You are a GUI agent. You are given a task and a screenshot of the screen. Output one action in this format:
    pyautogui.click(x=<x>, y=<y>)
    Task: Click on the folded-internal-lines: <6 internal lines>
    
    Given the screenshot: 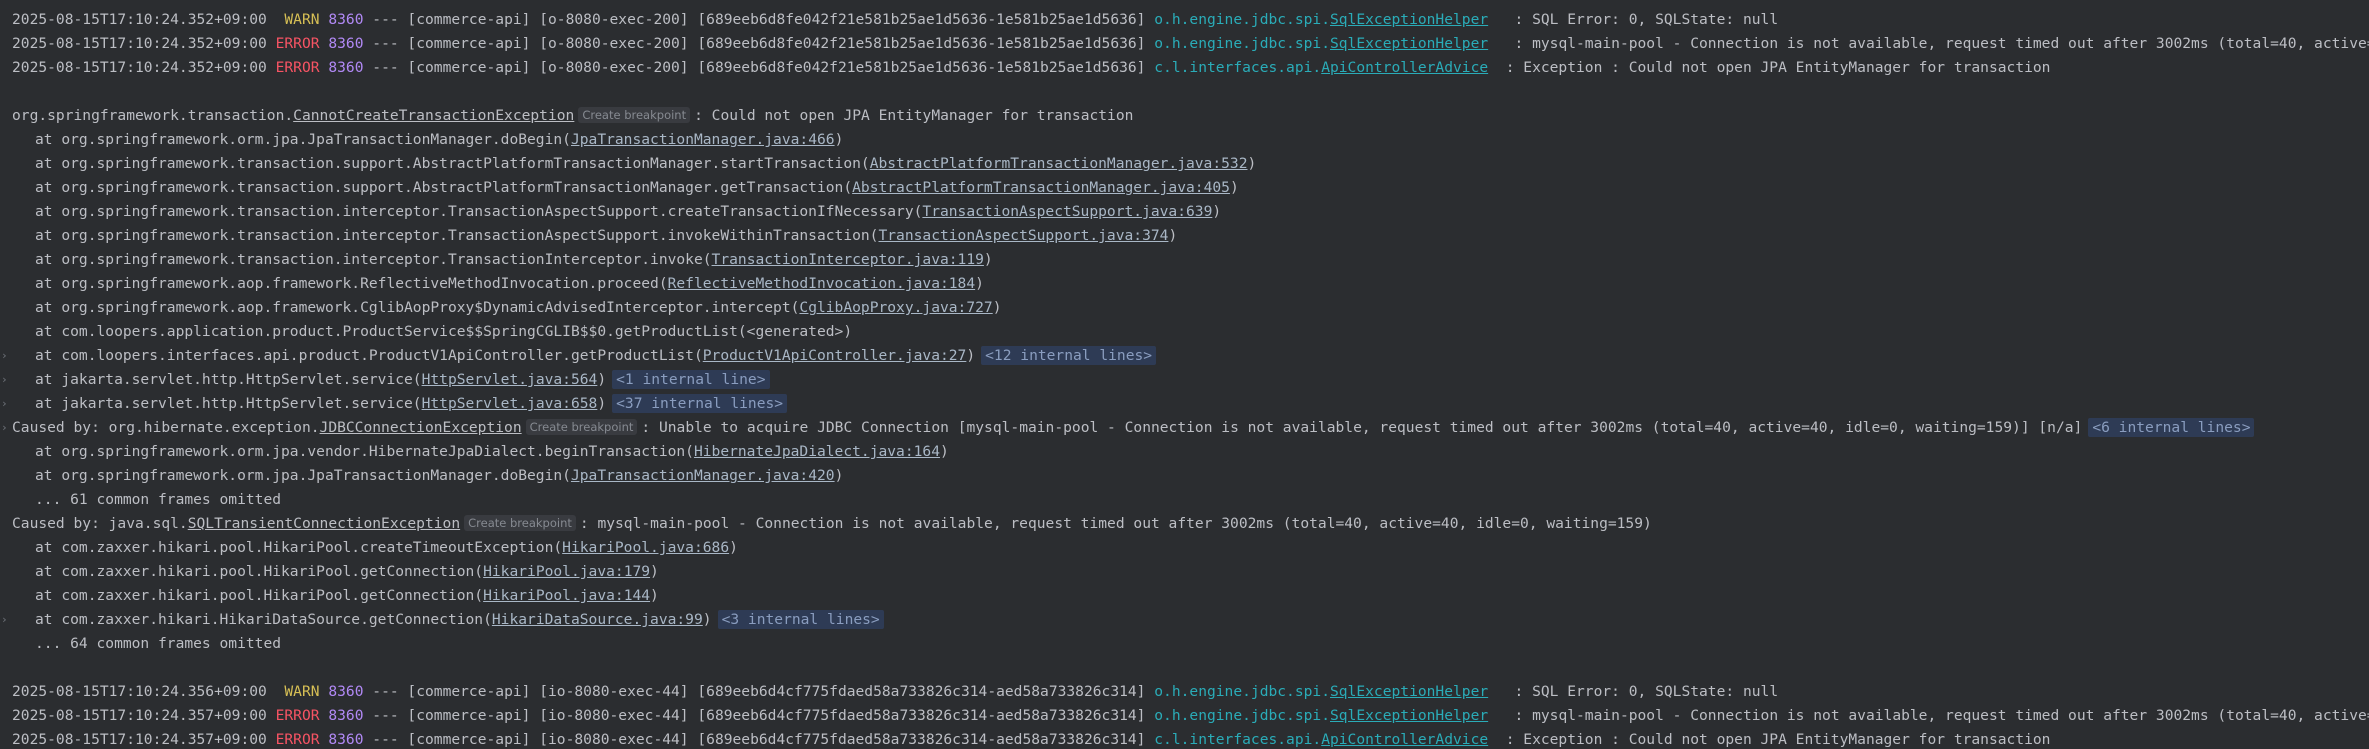 What is the action you would take?
    pyautogui.click(x=2171, y=427)
    